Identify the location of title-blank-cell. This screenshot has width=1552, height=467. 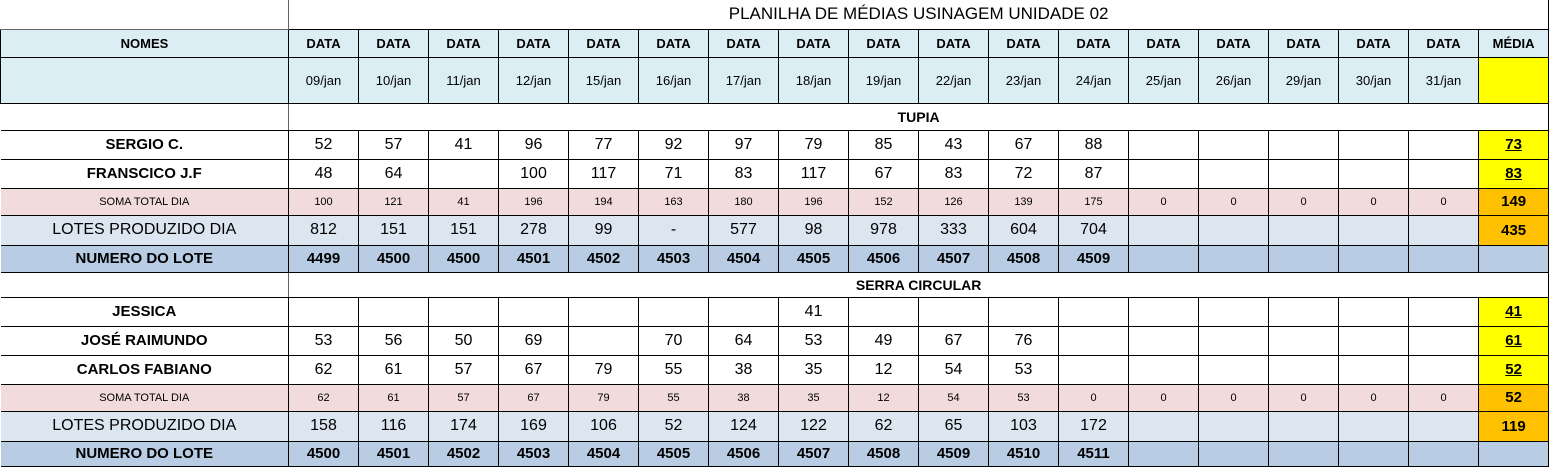
(144, 15).